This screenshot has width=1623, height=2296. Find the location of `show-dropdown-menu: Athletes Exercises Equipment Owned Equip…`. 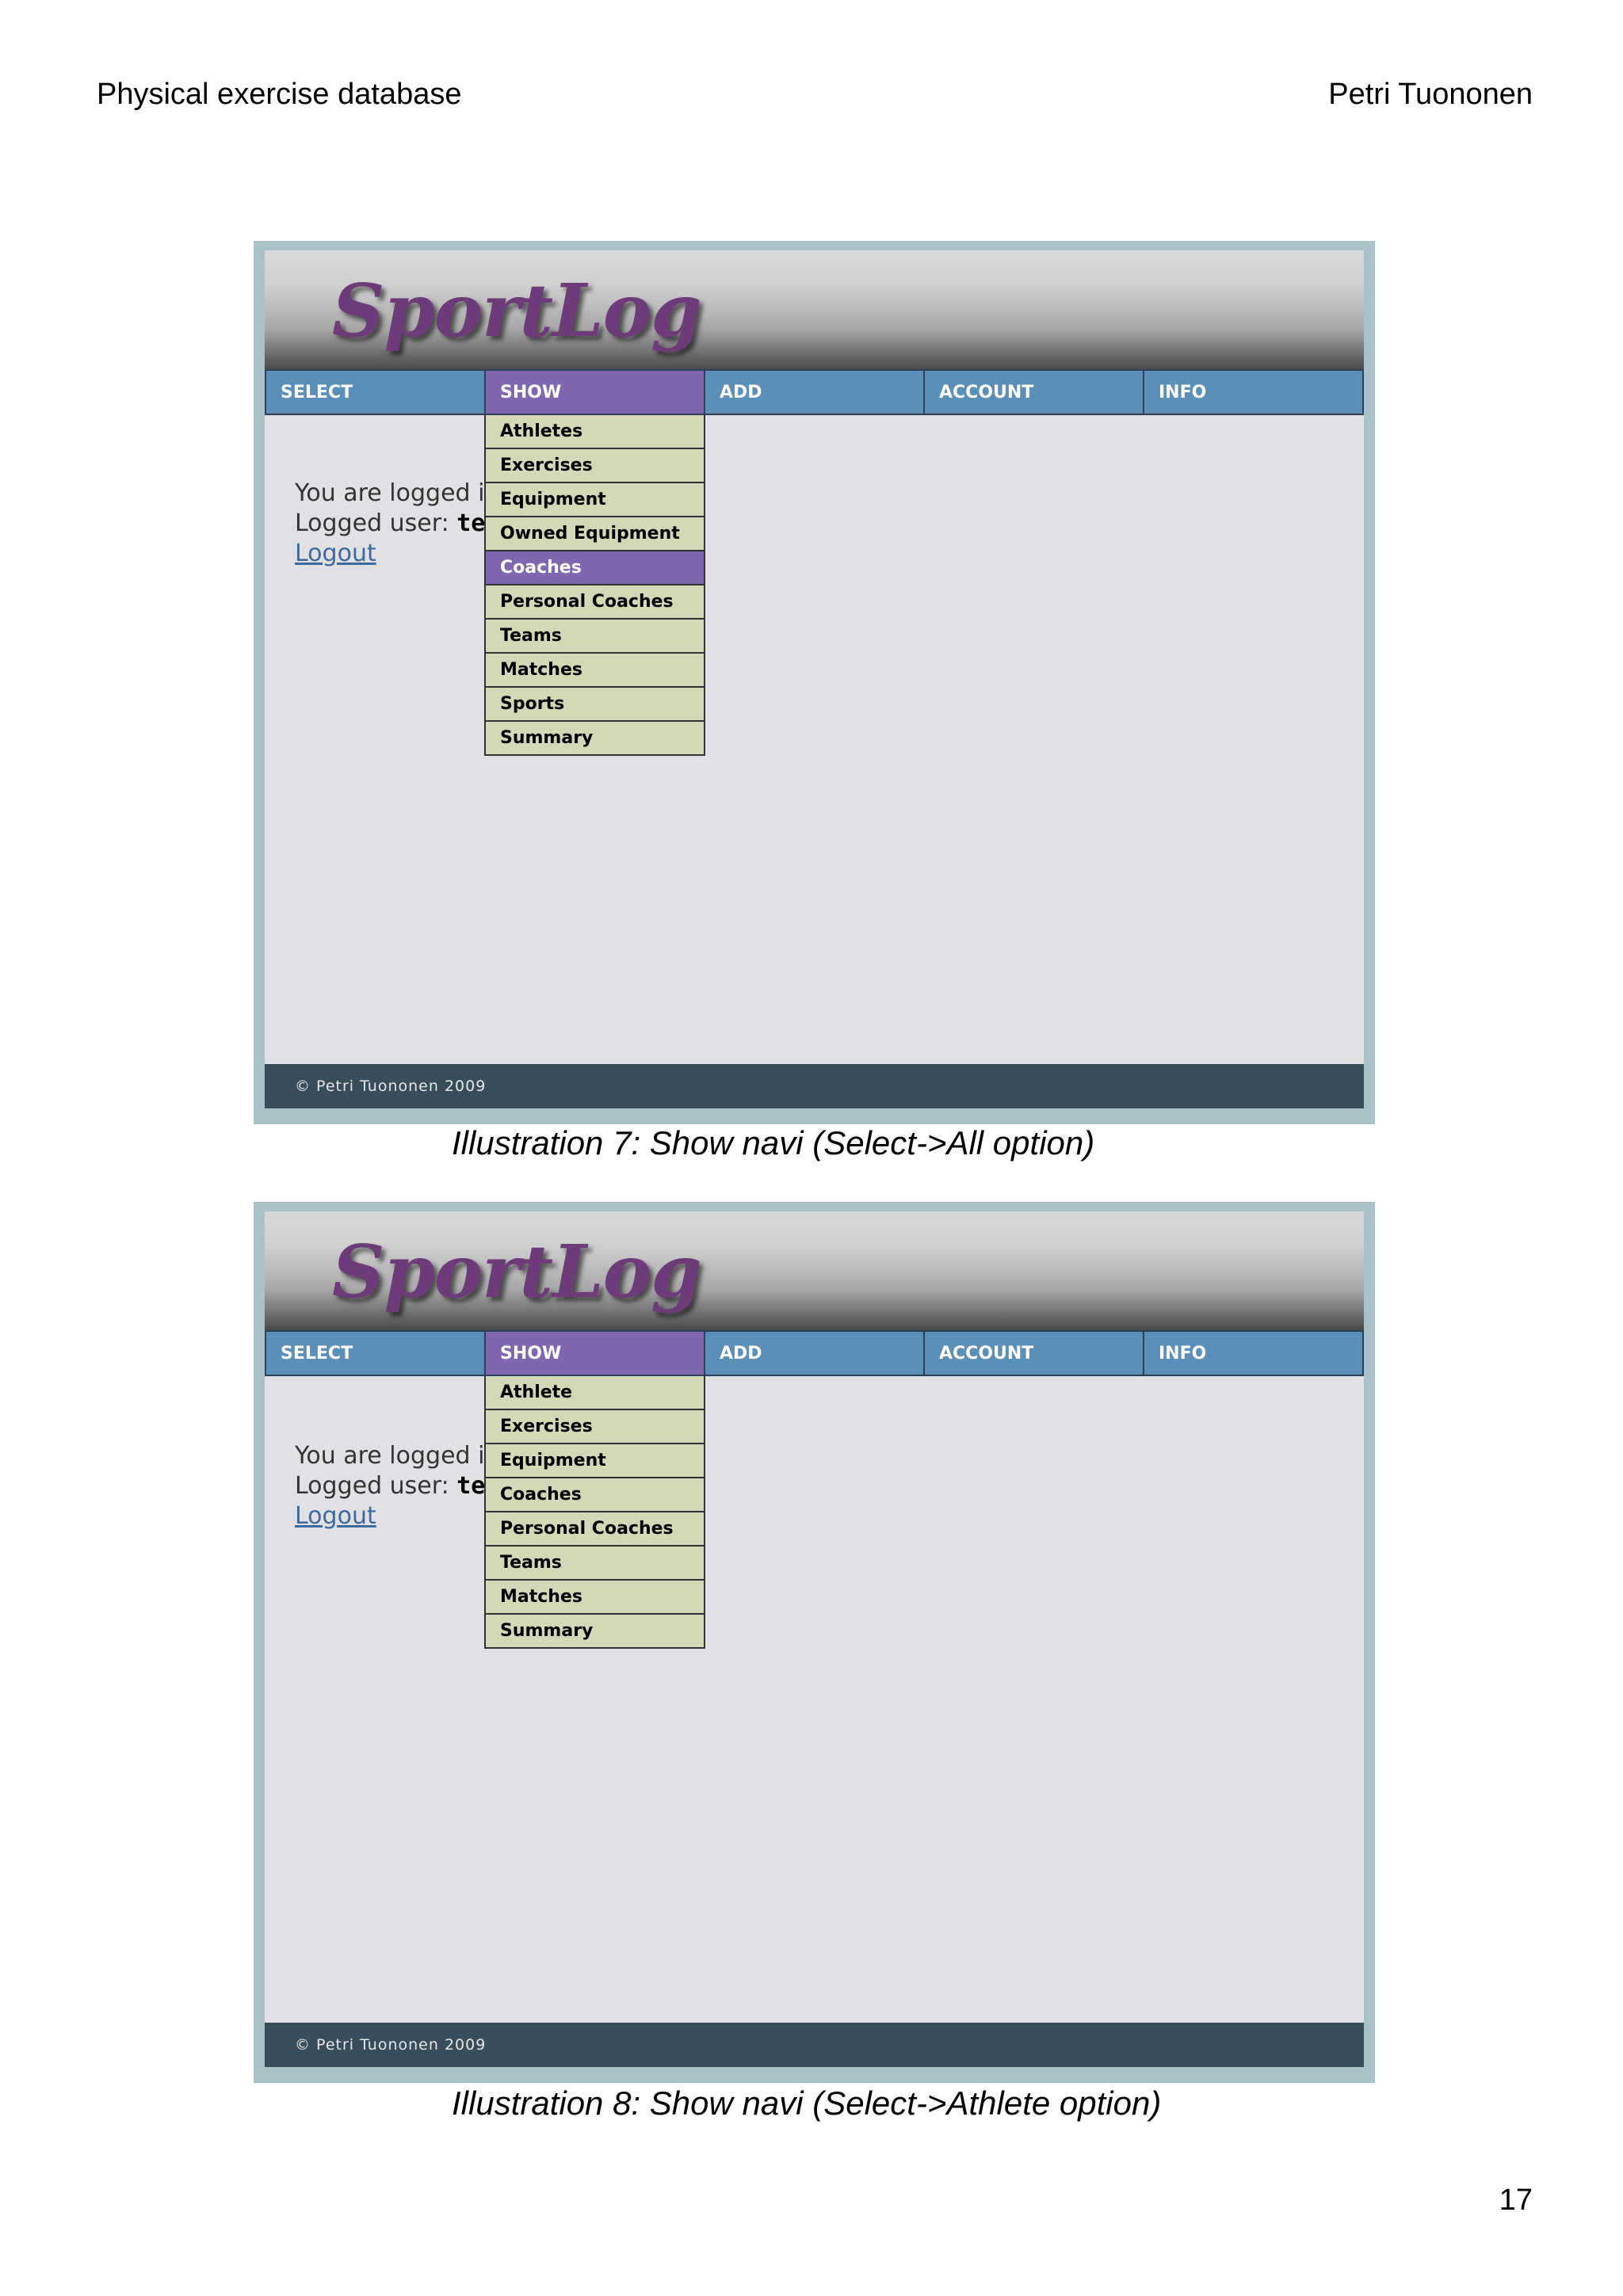

show-dropdown-menu: Athletes Exercises Equipment Owned Equip… is located at coordinates (594, 585).